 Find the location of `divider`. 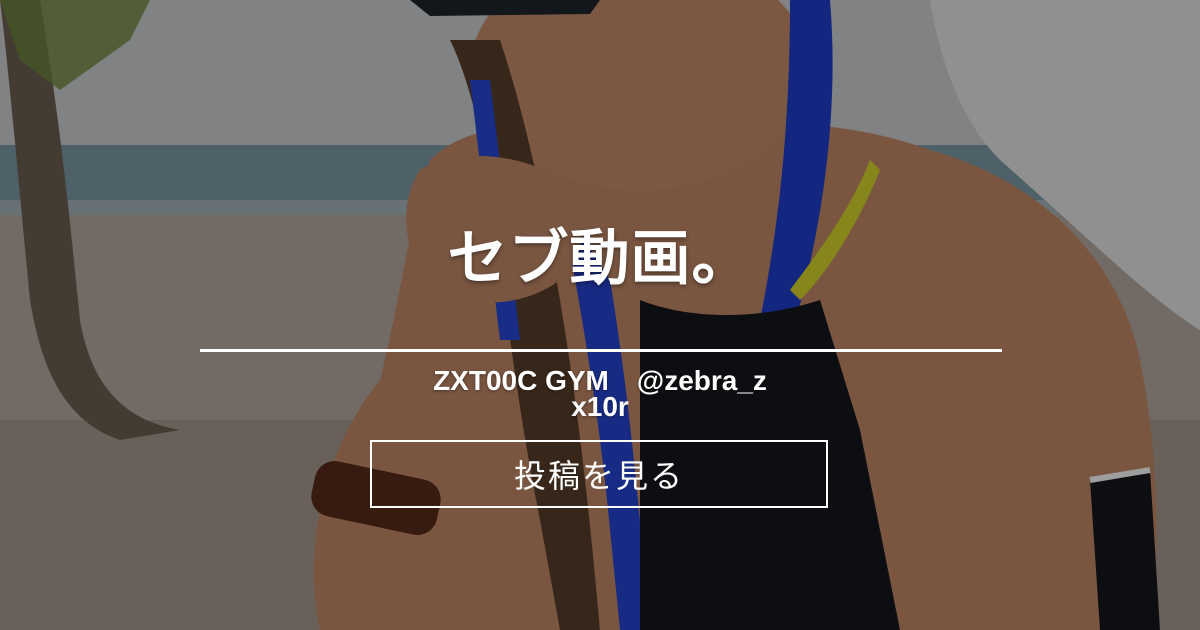

divider is located at coordinates (601, 350).